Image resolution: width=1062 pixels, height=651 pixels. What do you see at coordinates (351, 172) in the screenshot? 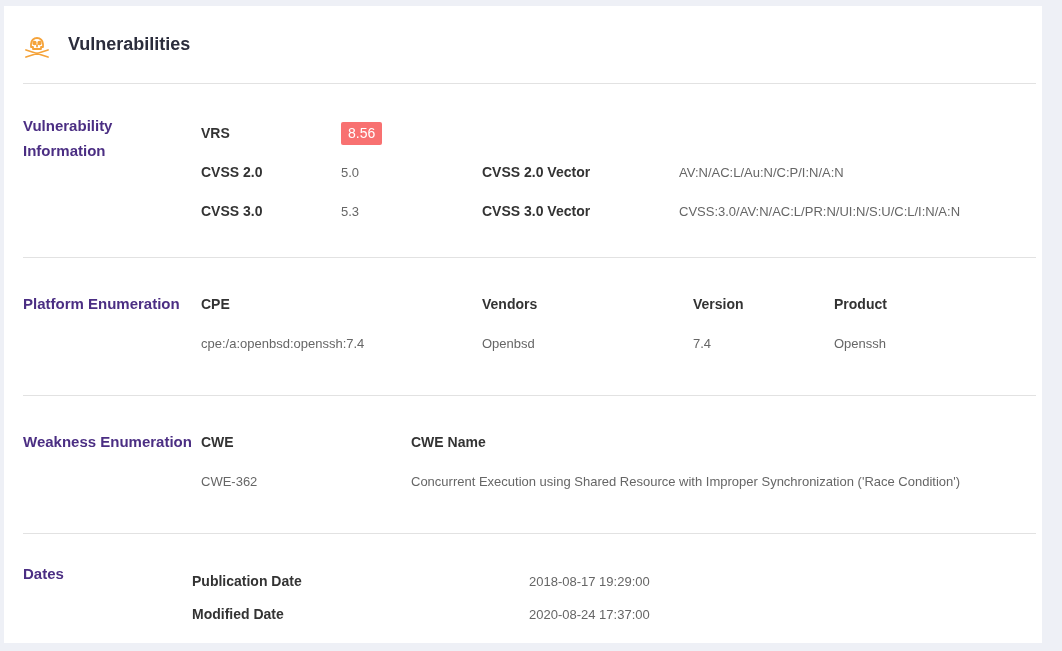
I see `field-value: 5.0` at bounding box center [351, 172].